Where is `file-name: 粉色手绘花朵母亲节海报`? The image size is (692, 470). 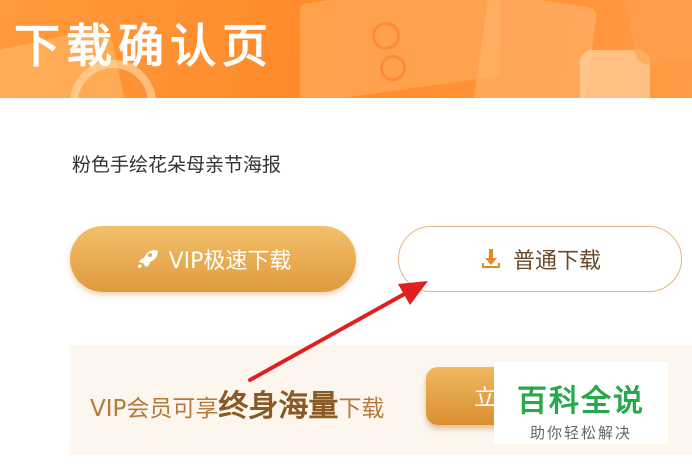 file-name: 粉色手绘花朵母亲节海报 is located at coordinates (177, 165).